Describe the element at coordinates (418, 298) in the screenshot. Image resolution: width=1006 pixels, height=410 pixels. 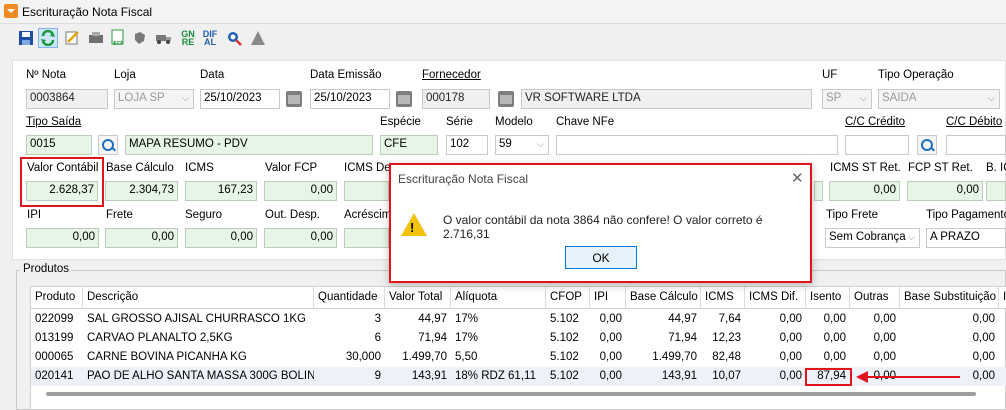
I see `col-header-valor-total: Valor Total` at that location.